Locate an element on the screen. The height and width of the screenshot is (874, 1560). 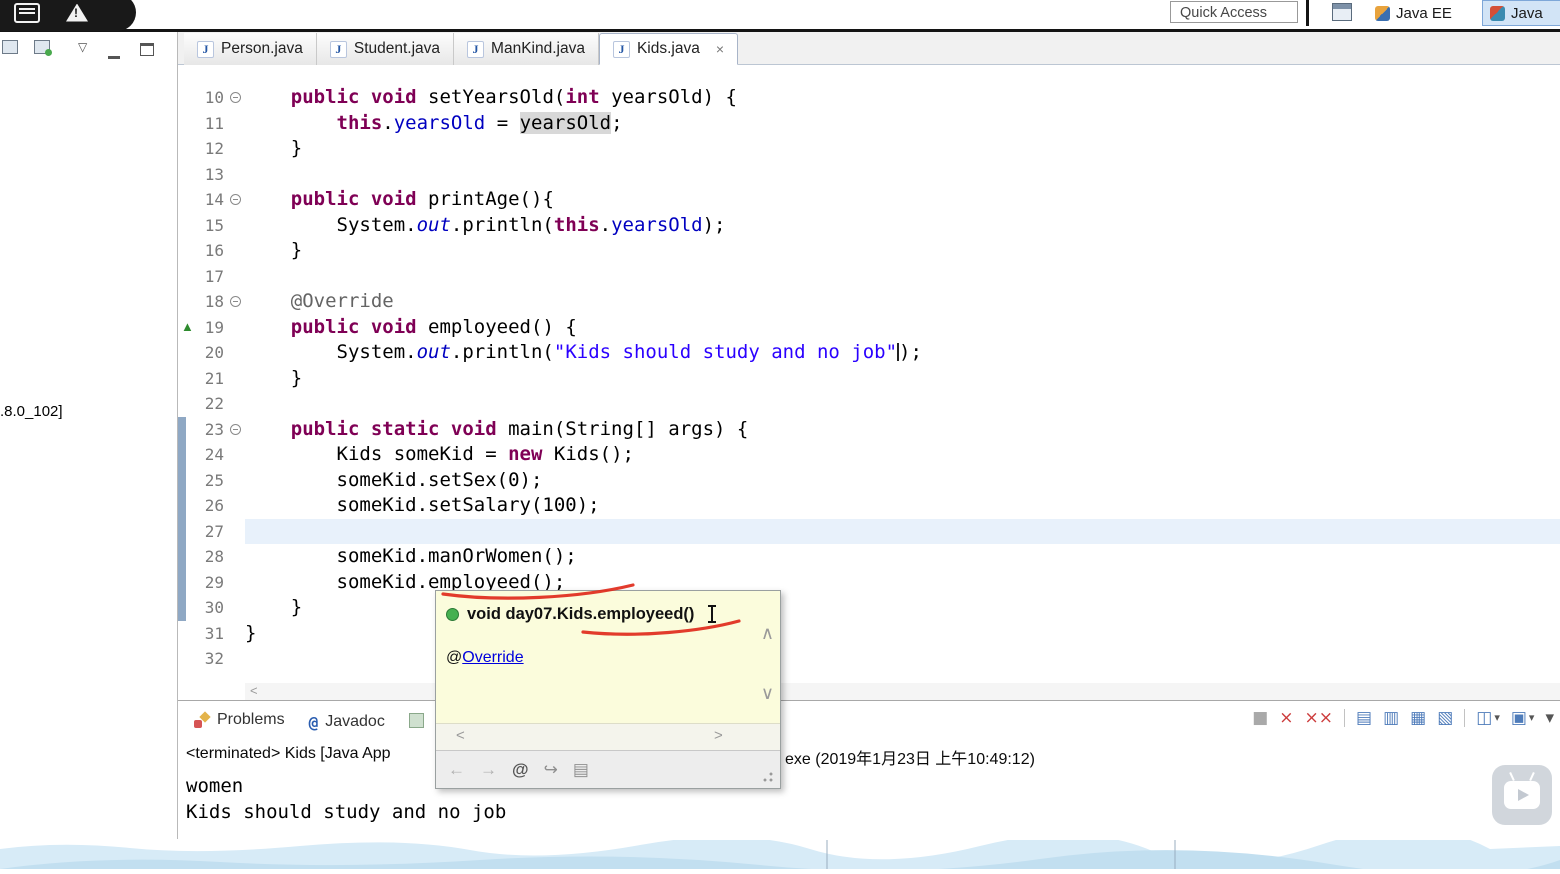
recorder-warning-icon is located at coordinates (77, 12).